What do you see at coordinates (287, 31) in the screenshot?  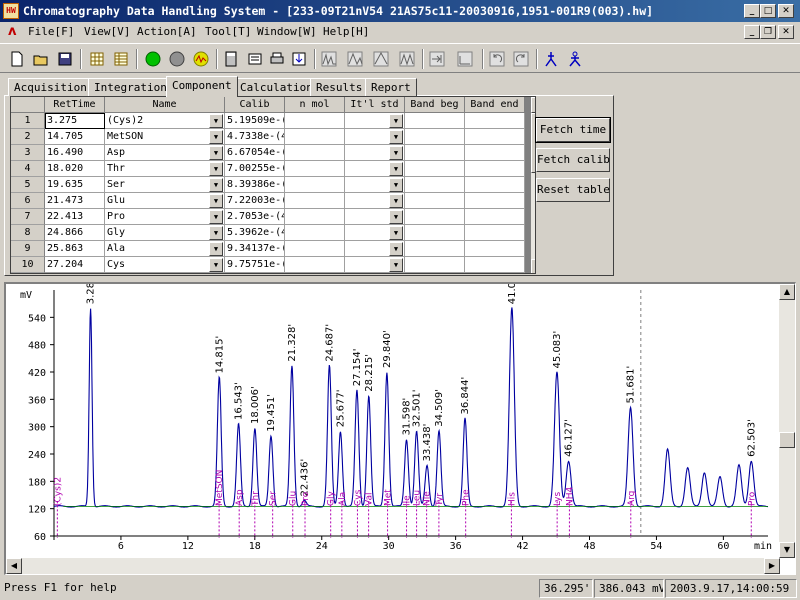 I see `menu-window: Window[W]` at bounding box center [287, 31].